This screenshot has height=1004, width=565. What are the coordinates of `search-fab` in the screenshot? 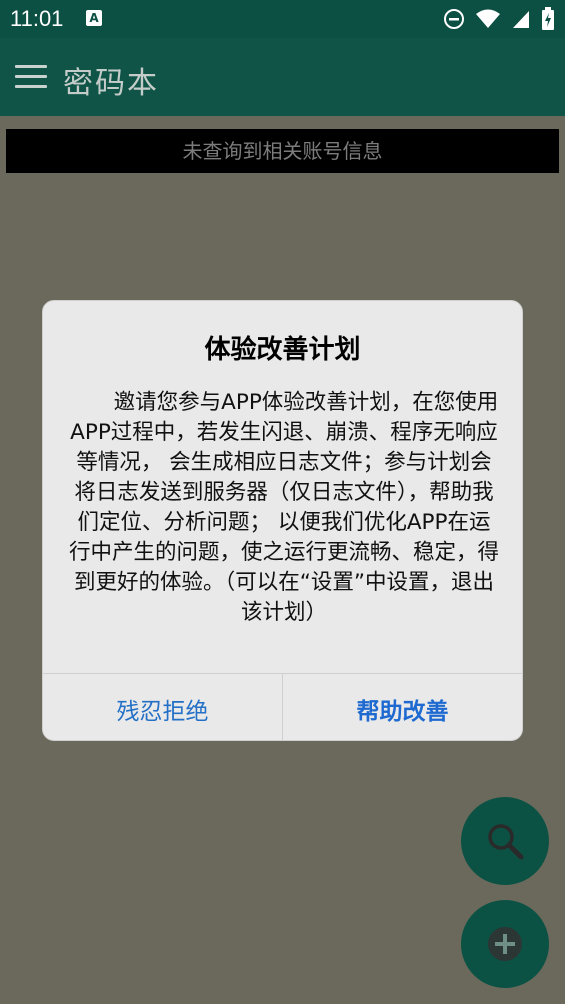 It's located at (505, 841).